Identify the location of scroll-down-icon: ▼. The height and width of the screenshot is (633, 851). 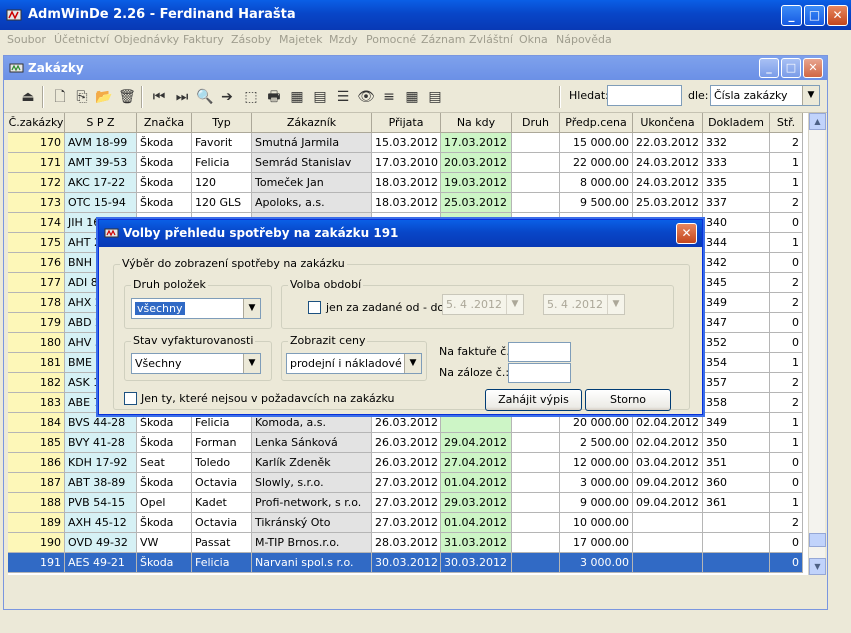
(817, 566).